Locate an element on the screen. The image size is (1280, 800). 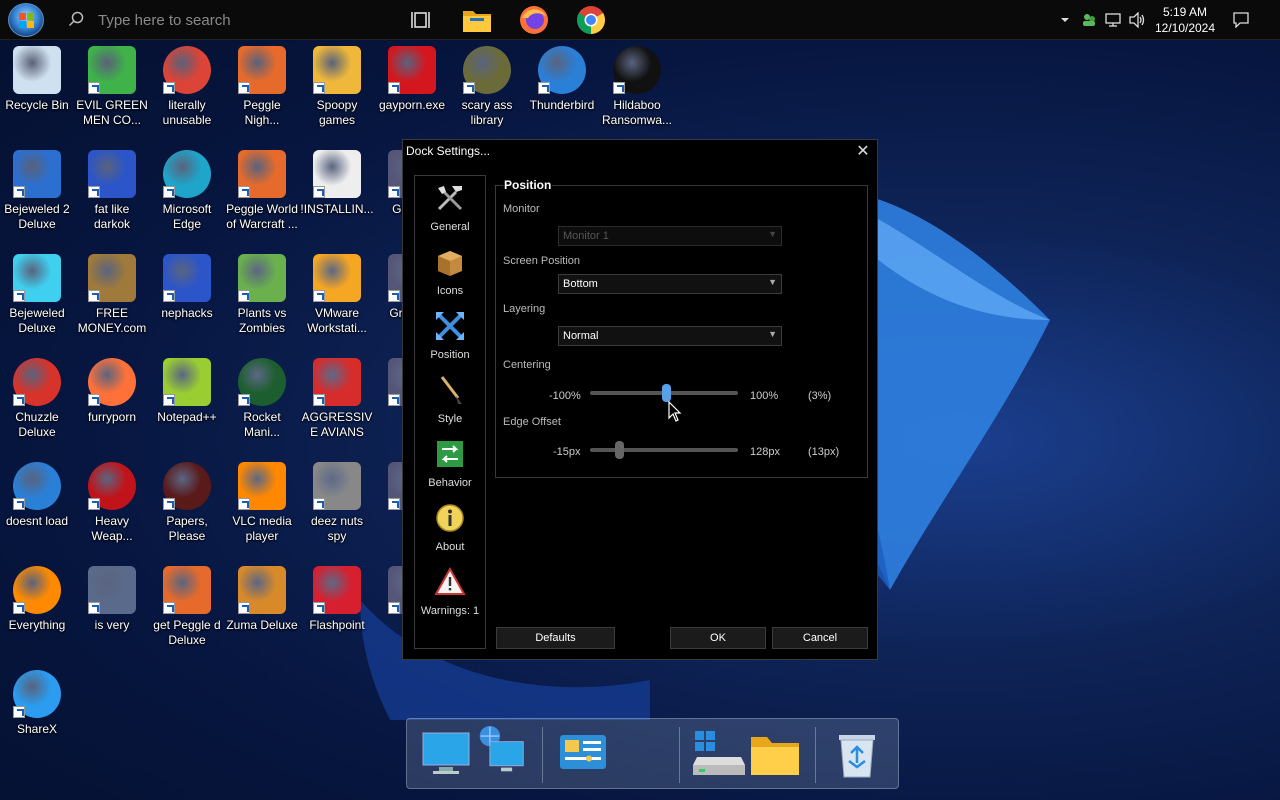
desktop-icon: Microsoft Edge is located at coordinates (187, 191).